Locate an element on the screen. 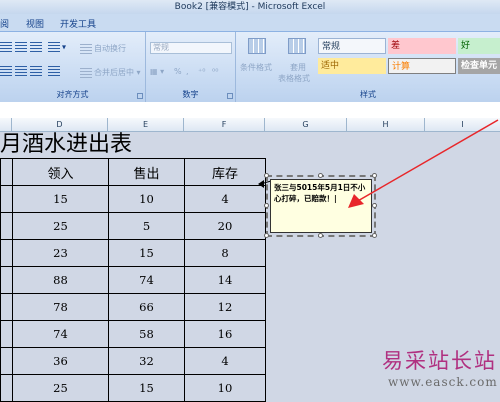  table-cell: 16 is located at coordinates (225, 334).